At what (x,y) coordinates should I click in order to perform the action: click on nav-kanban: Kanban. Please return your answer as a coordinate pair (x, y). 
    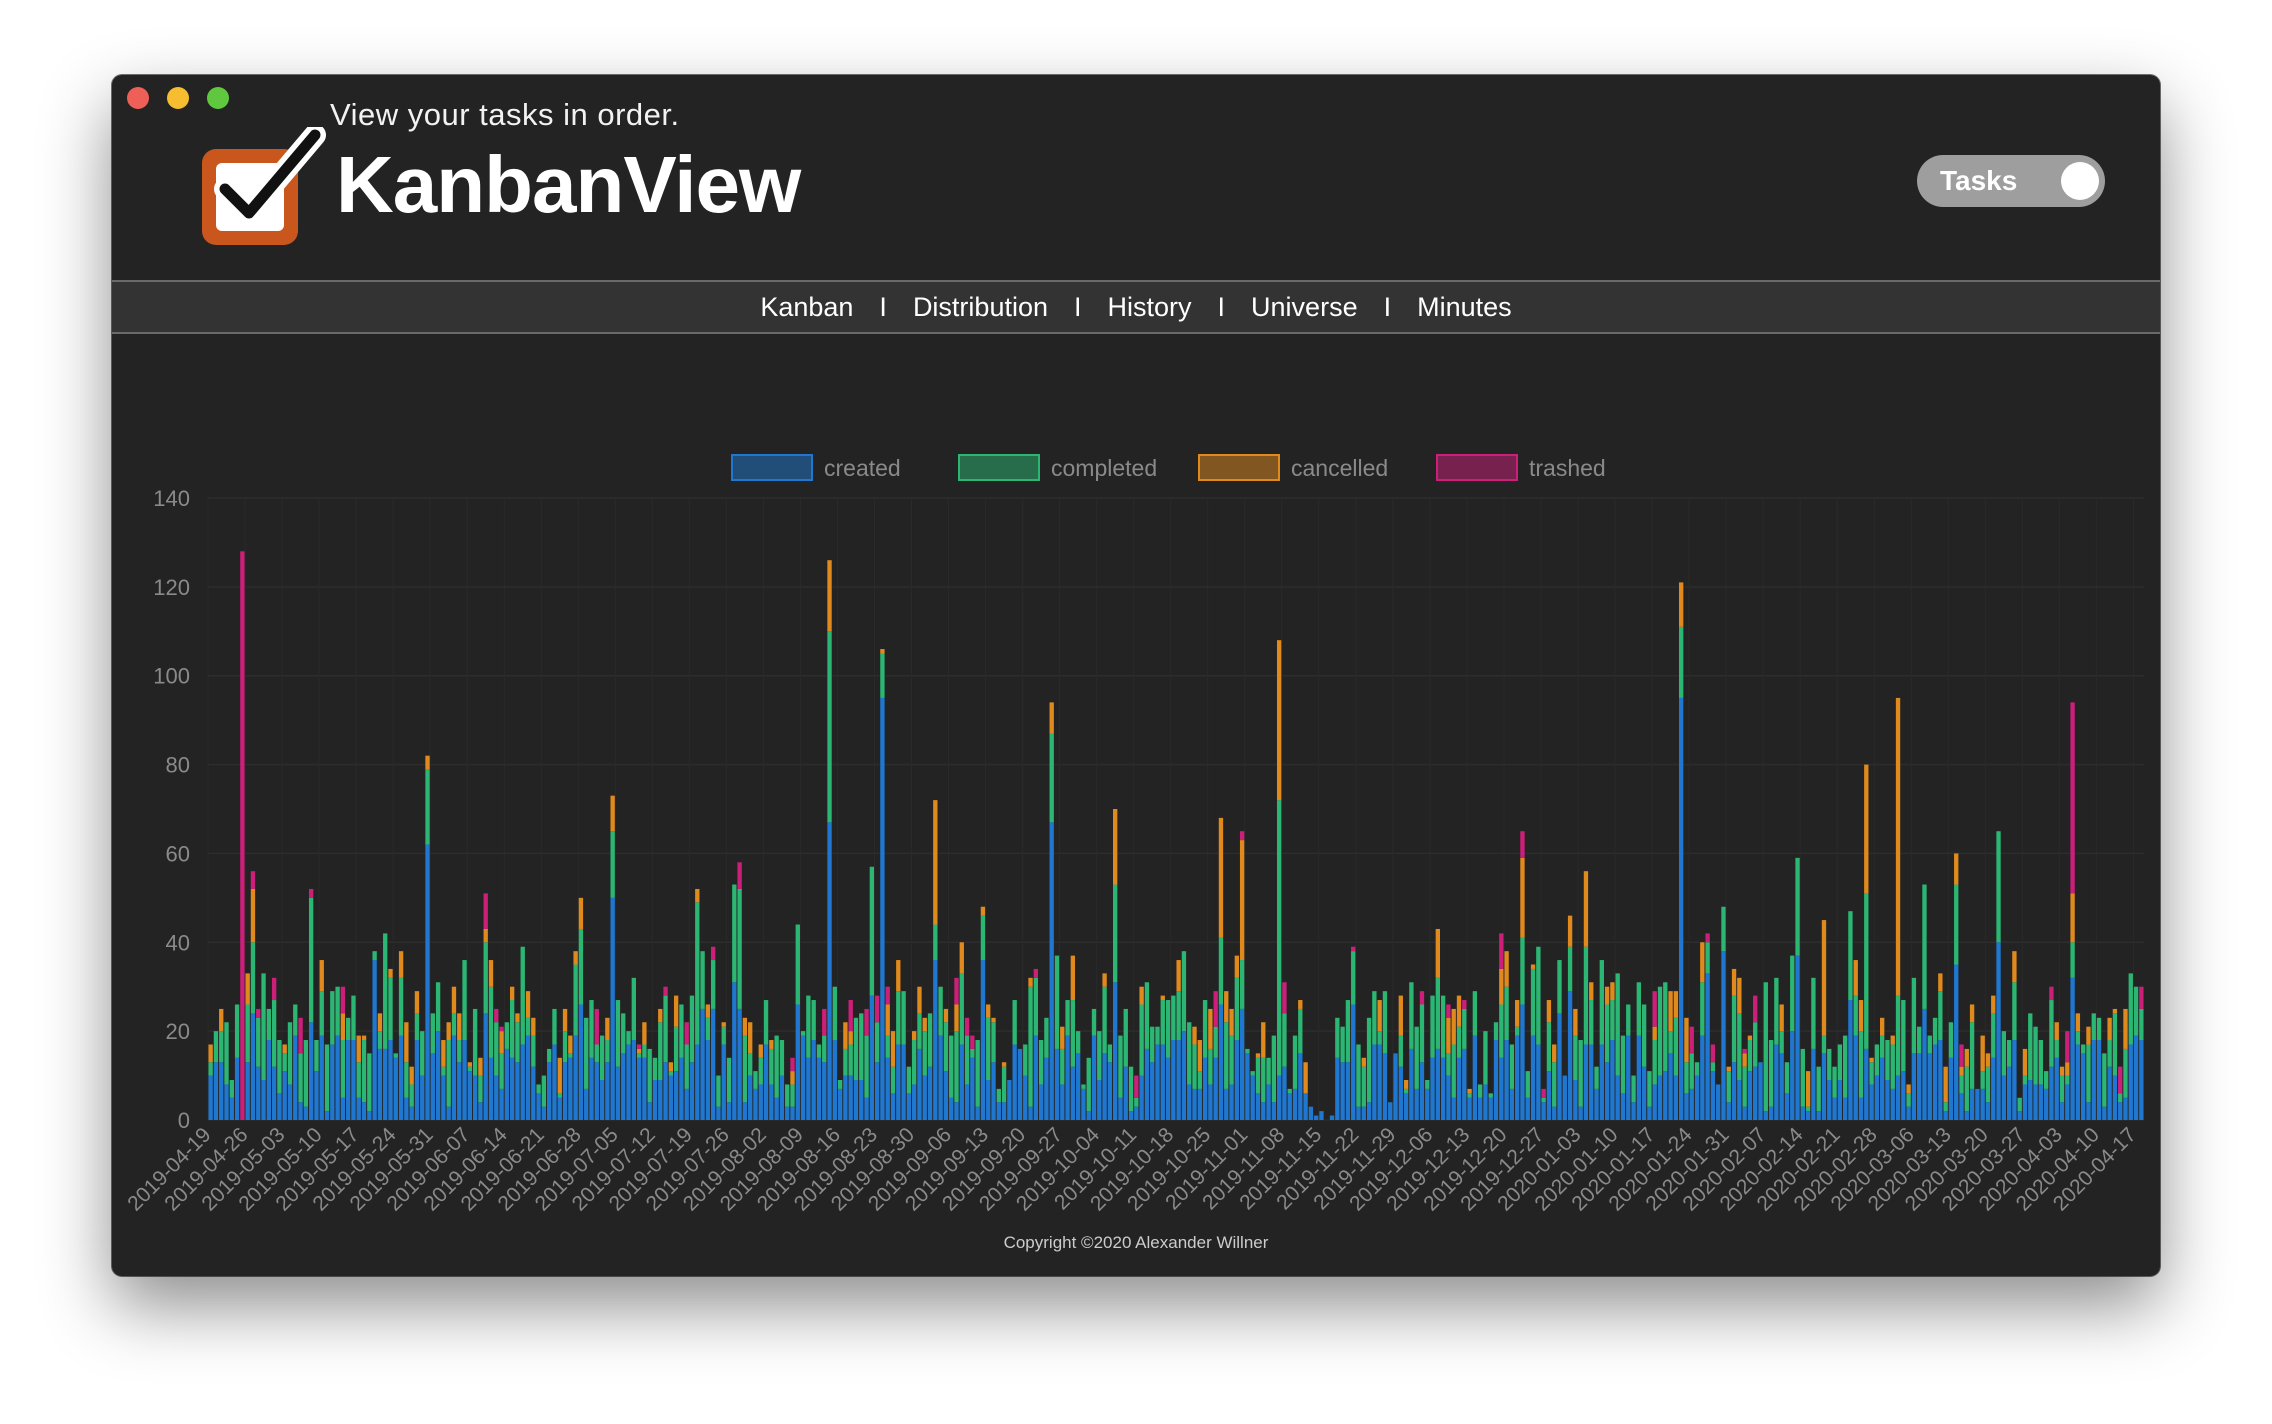
    Looking at the image, I should click on (806, 307).